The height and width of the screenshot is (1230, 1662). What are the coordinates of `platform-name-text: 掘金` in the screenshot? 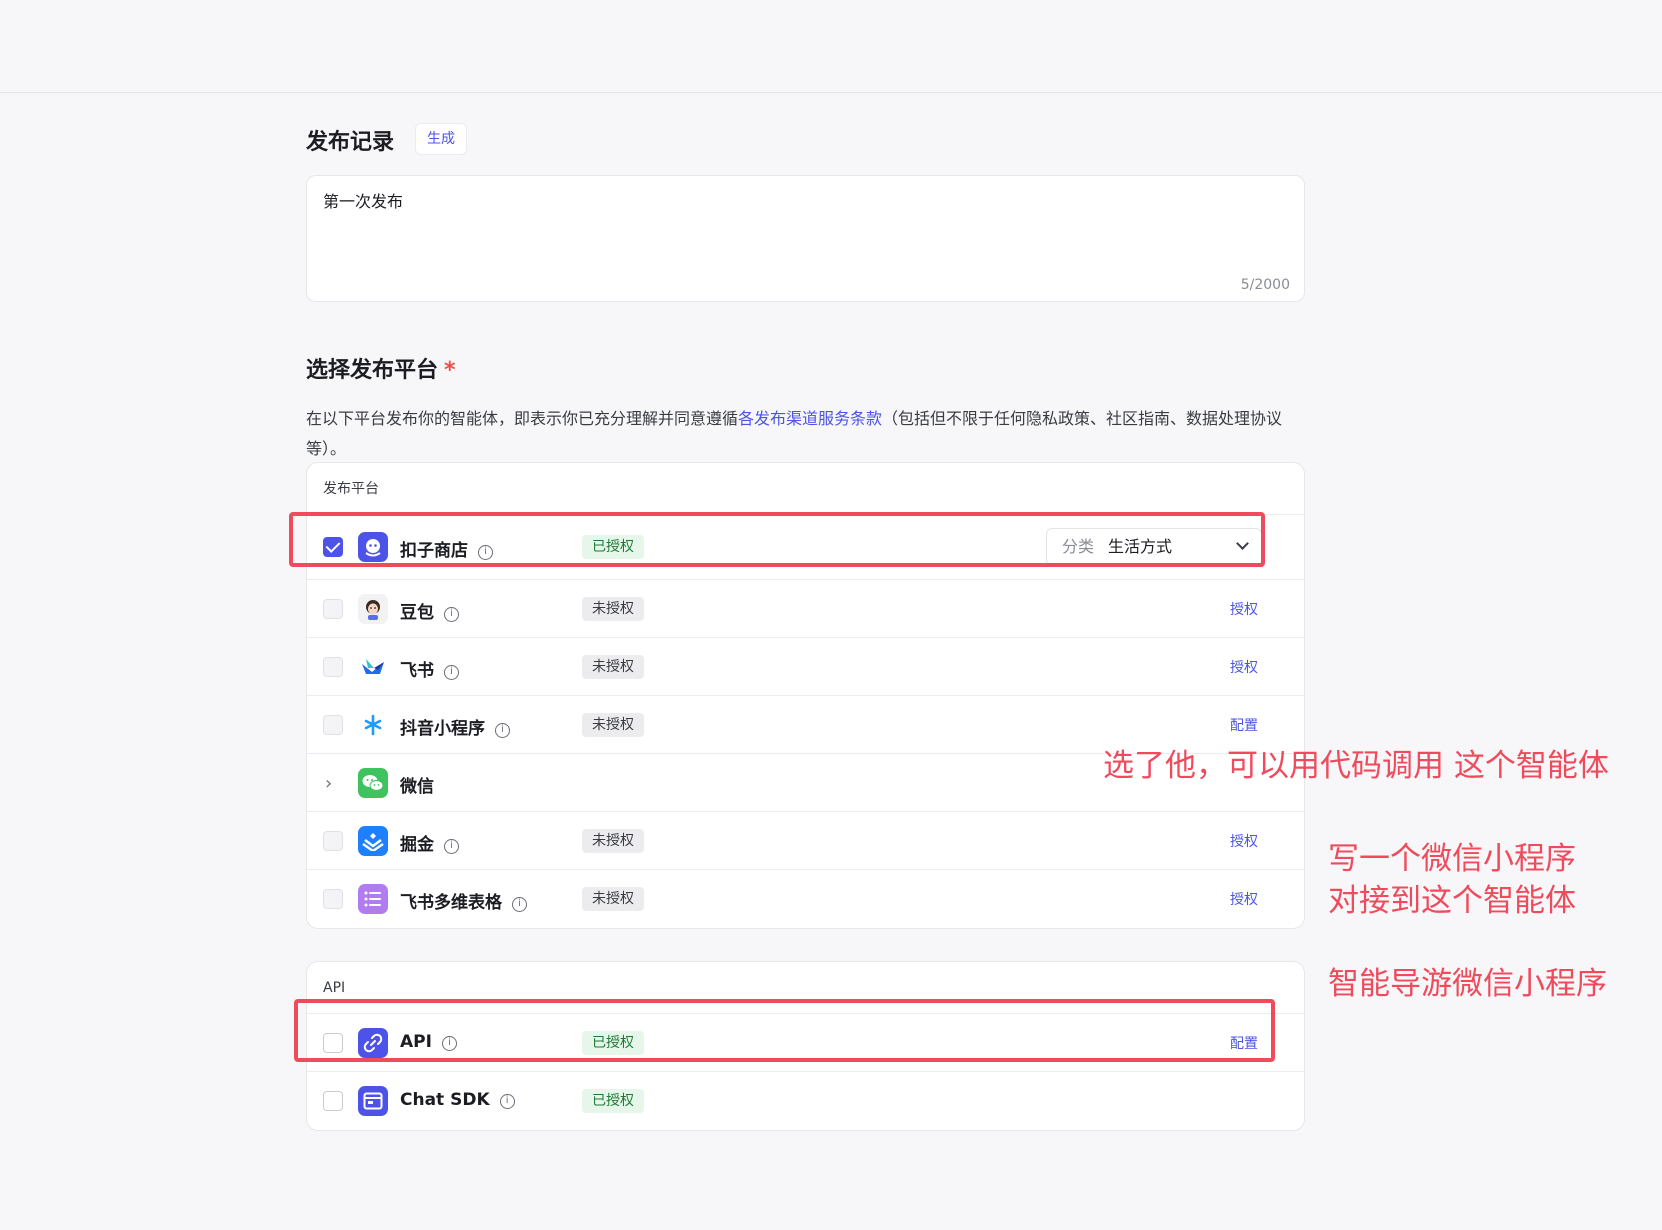 It's located at (417, 844).